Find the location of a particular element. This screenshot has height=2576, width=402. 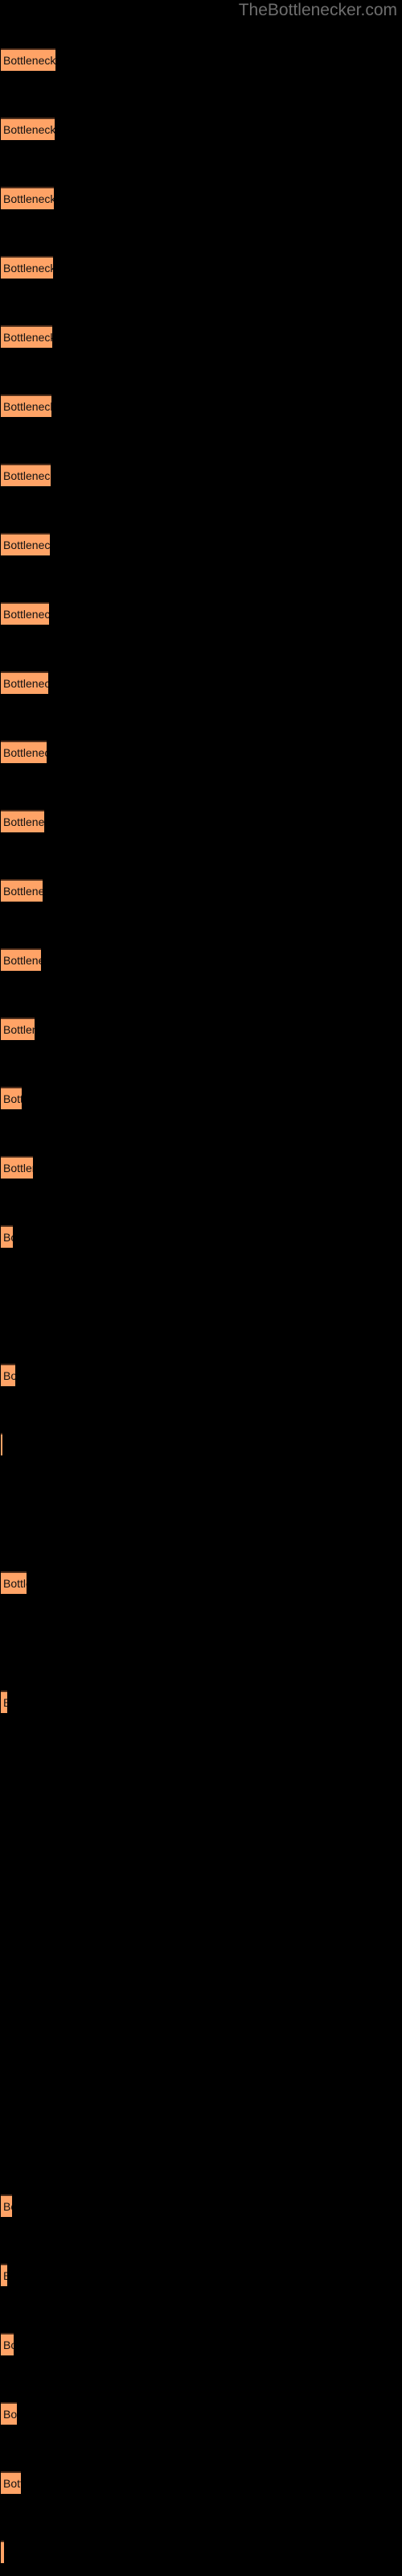

bar-4: Bottleneck result is located at coordinates (27, 267).